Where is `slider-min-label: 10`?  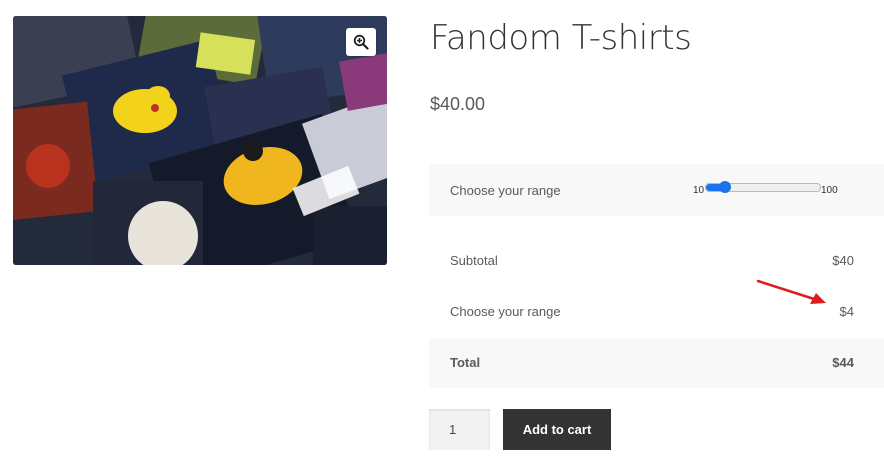 slider-min-label: 10 is located at coordinates (699, 190).